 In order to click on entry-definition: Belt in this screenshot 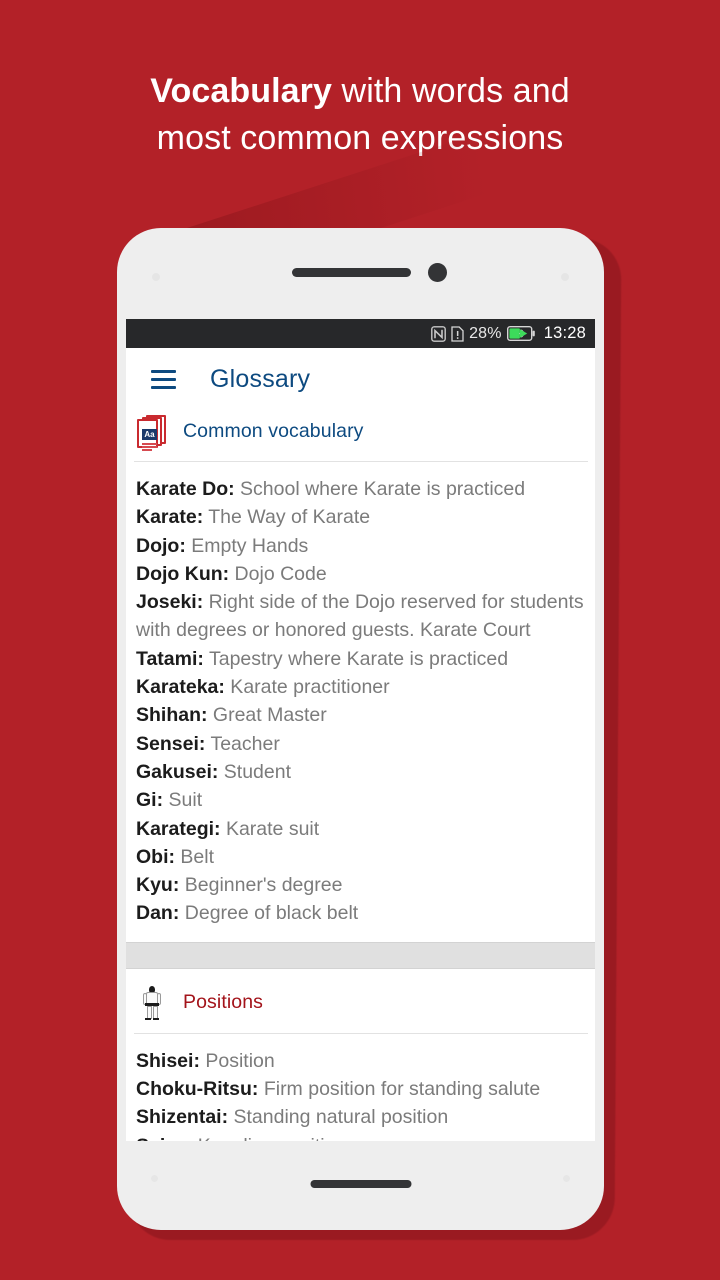, I will do `click(195, 856)`.